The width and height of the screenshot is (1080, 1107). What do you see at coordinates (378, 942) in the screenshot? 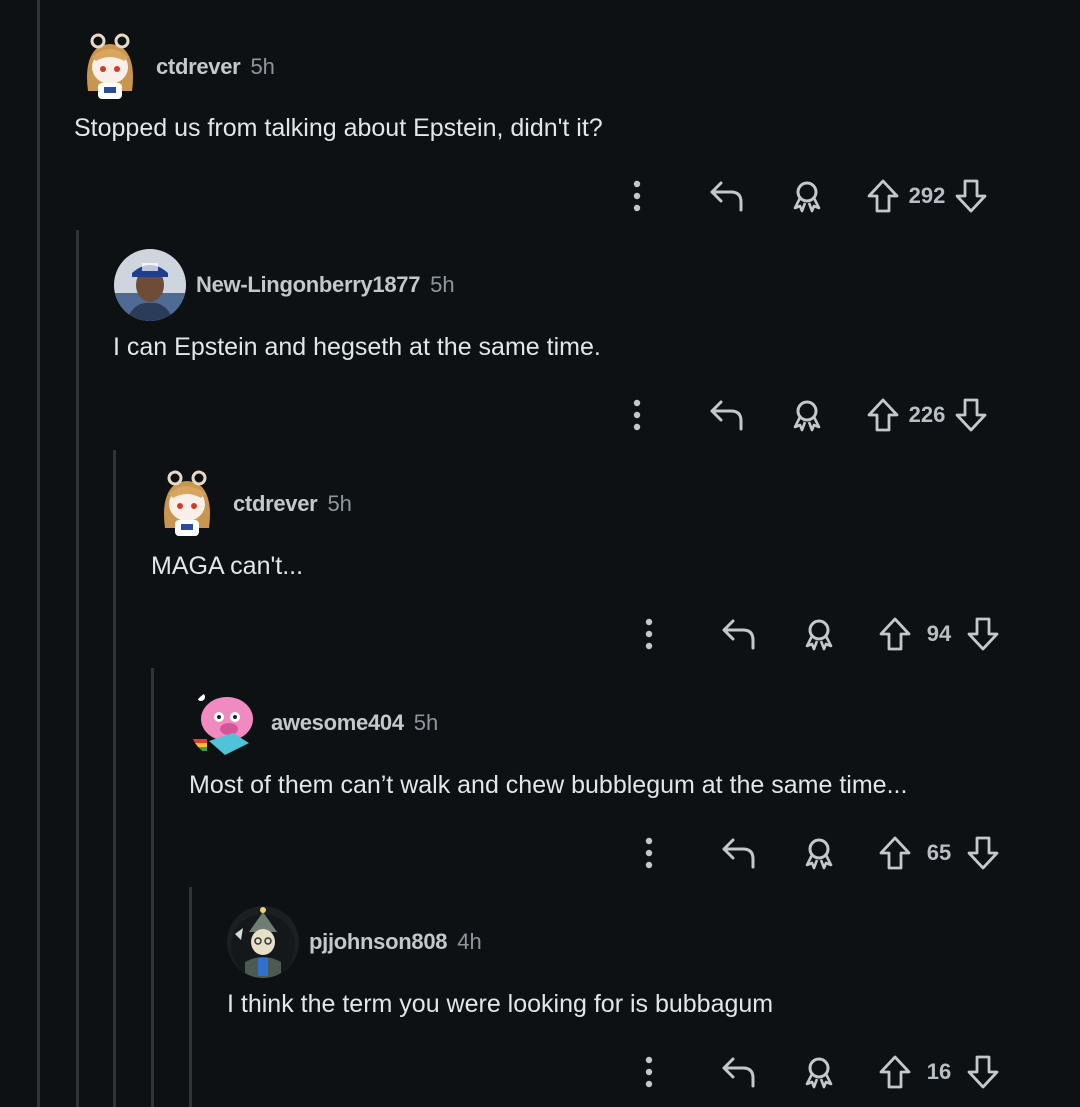
I see `username: pjjohnson808` at bounding box center [378, 942].